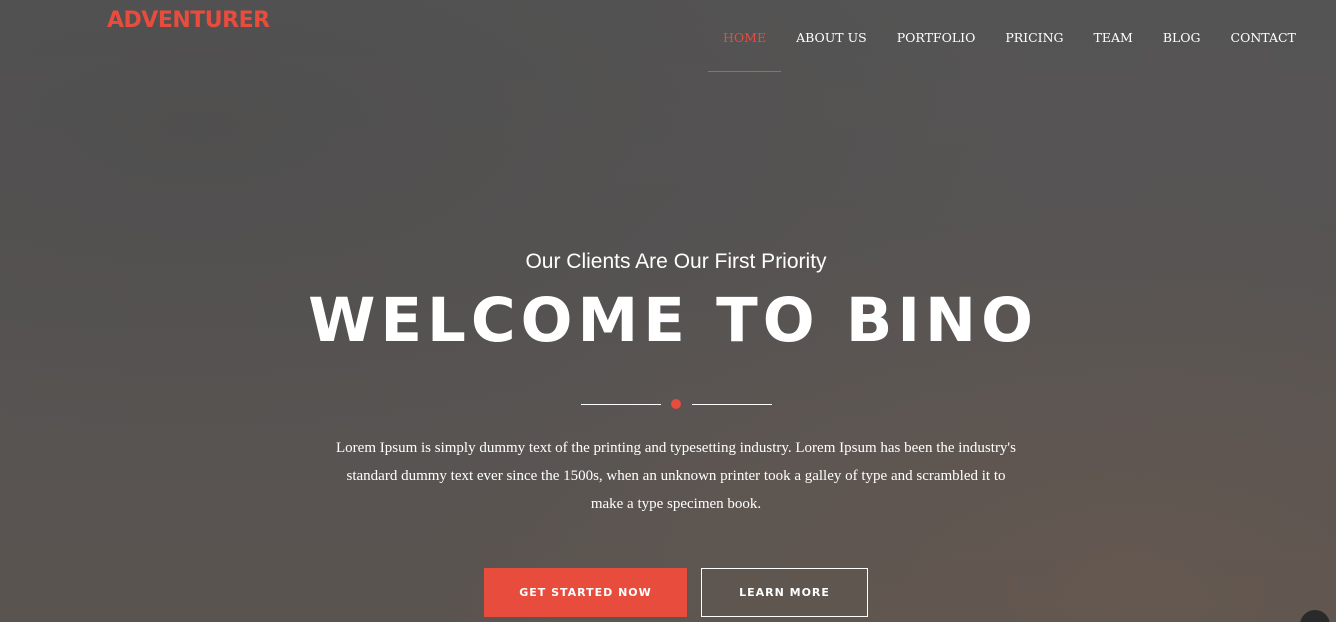 Image resolution: width=1336 pixels, height=622 pixels. What do you see at coordinates (1182, 36) in the screenshot?
I see `nav-item-blog: BLOG` at bounding box center [1182, 36].